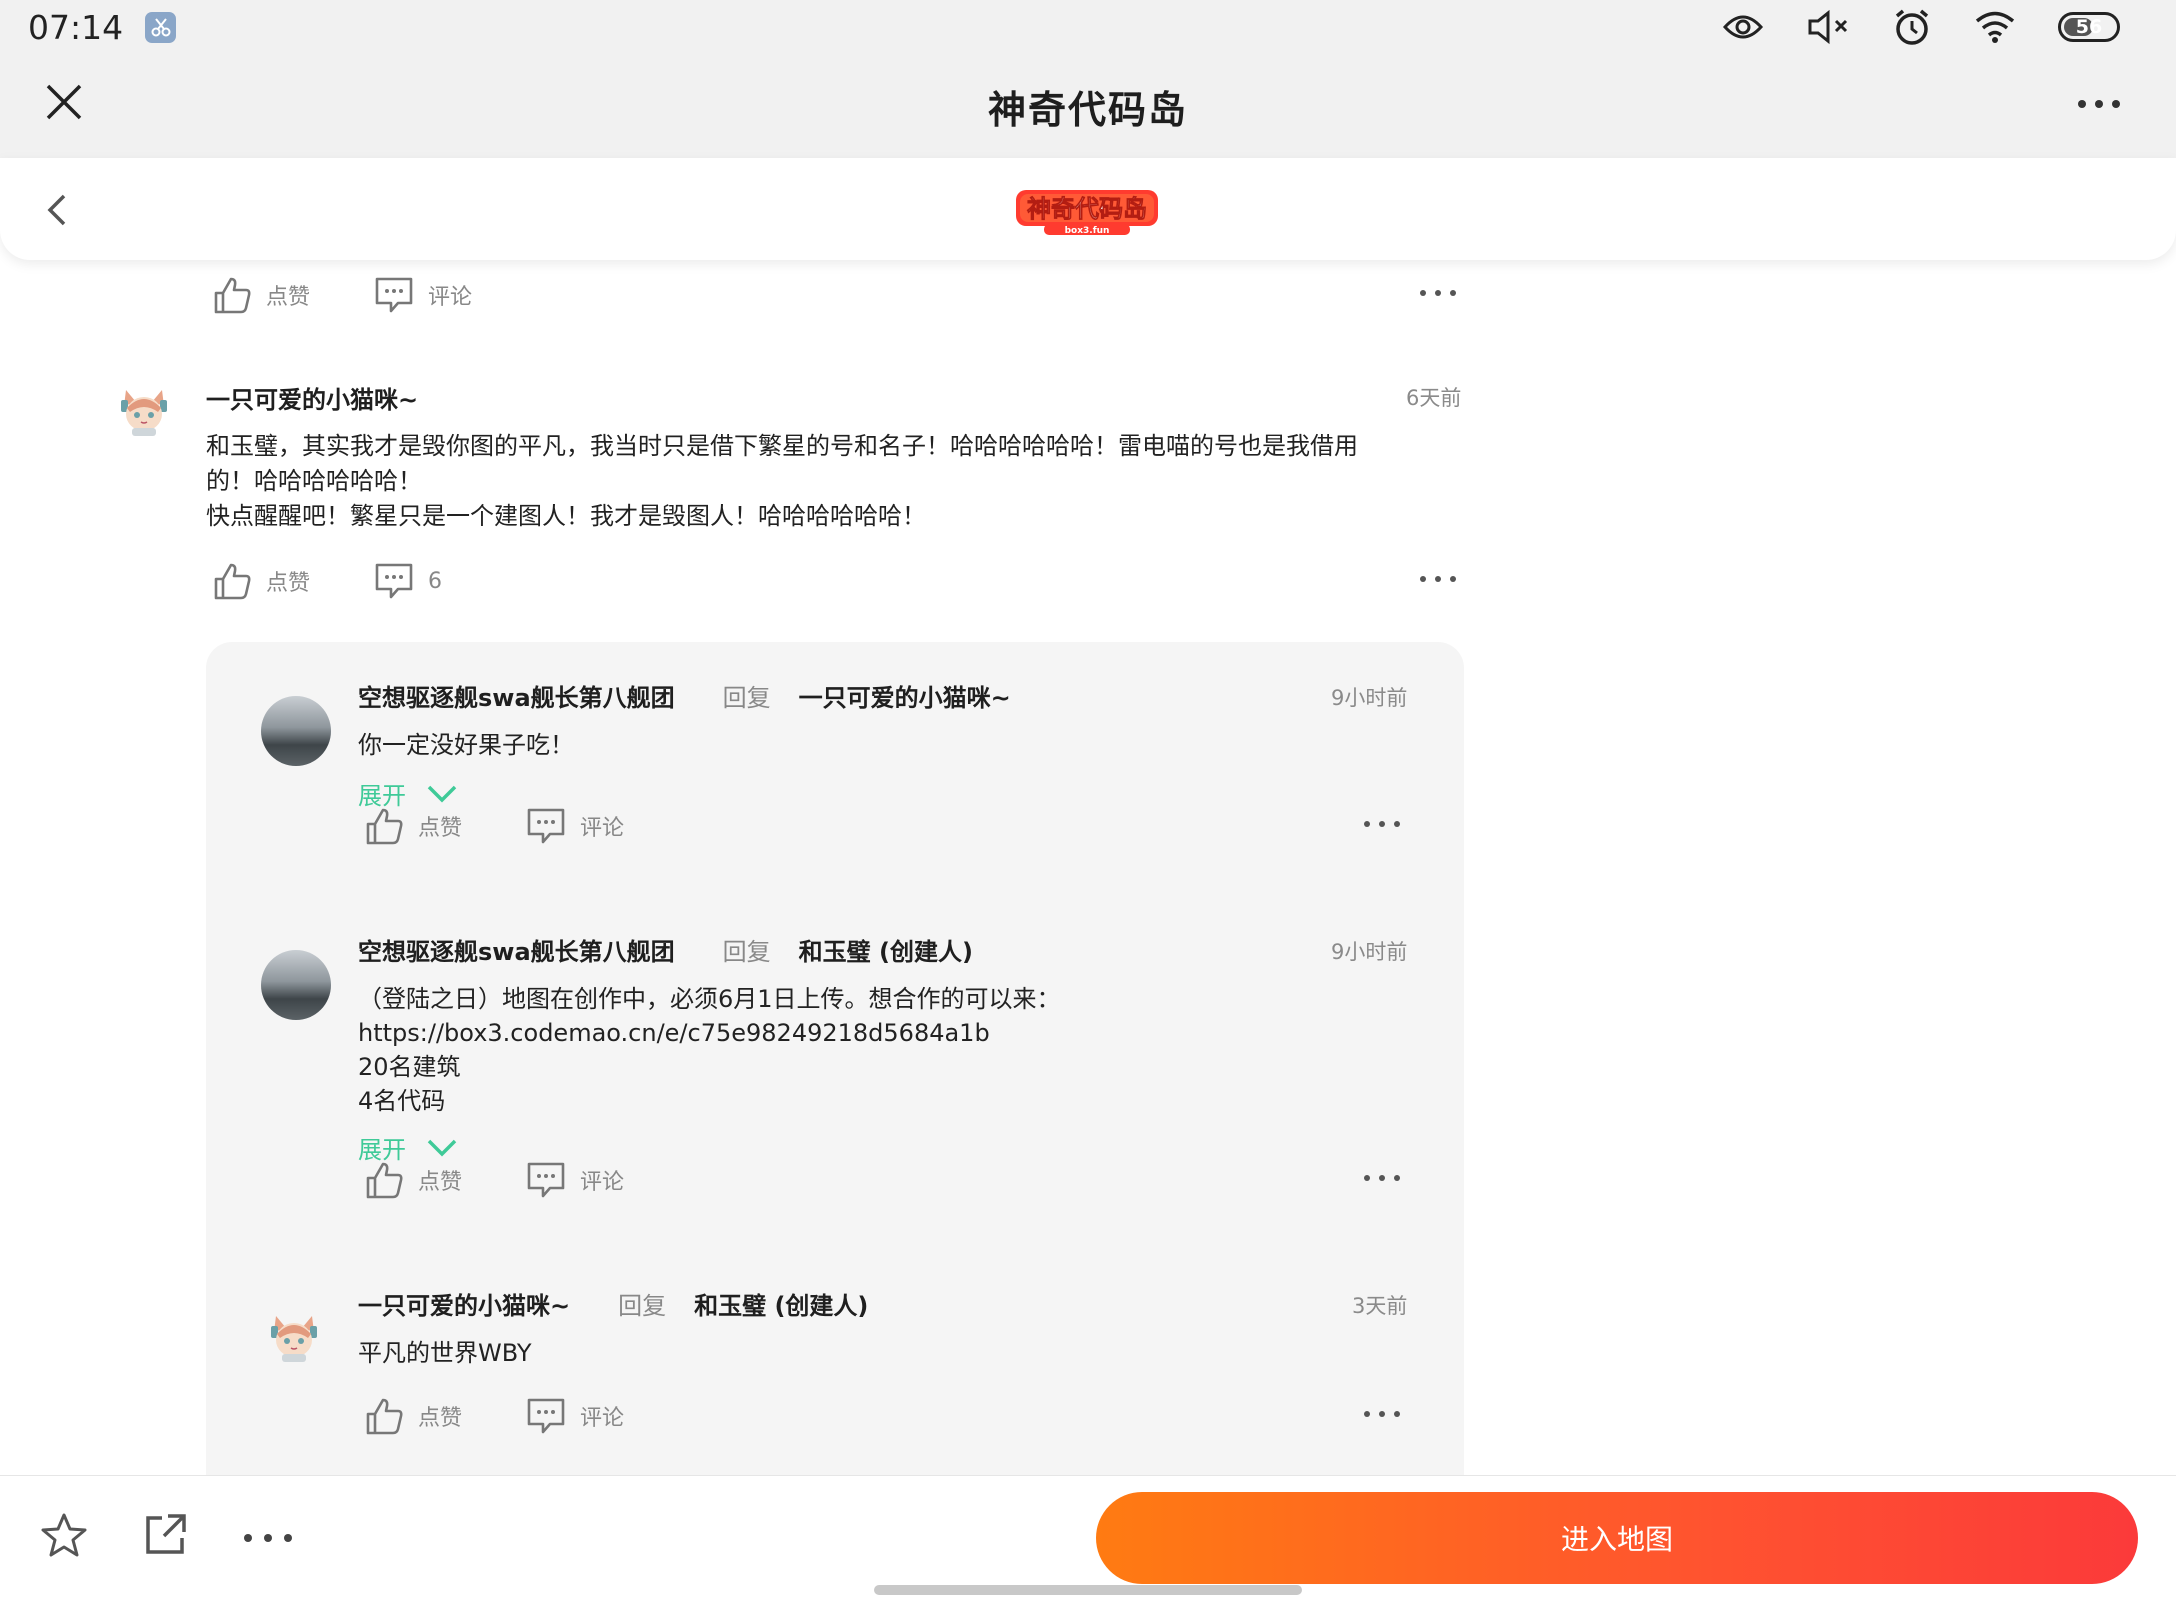  I want to click on title-bar: 神奇代码岛, so click(1088, 106).